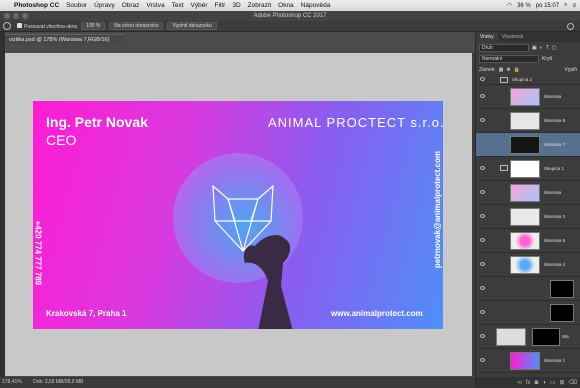  Describe the element at coordinates (220, 5) in the screenshot. I see `menu-filtr: Filtr` at that location.